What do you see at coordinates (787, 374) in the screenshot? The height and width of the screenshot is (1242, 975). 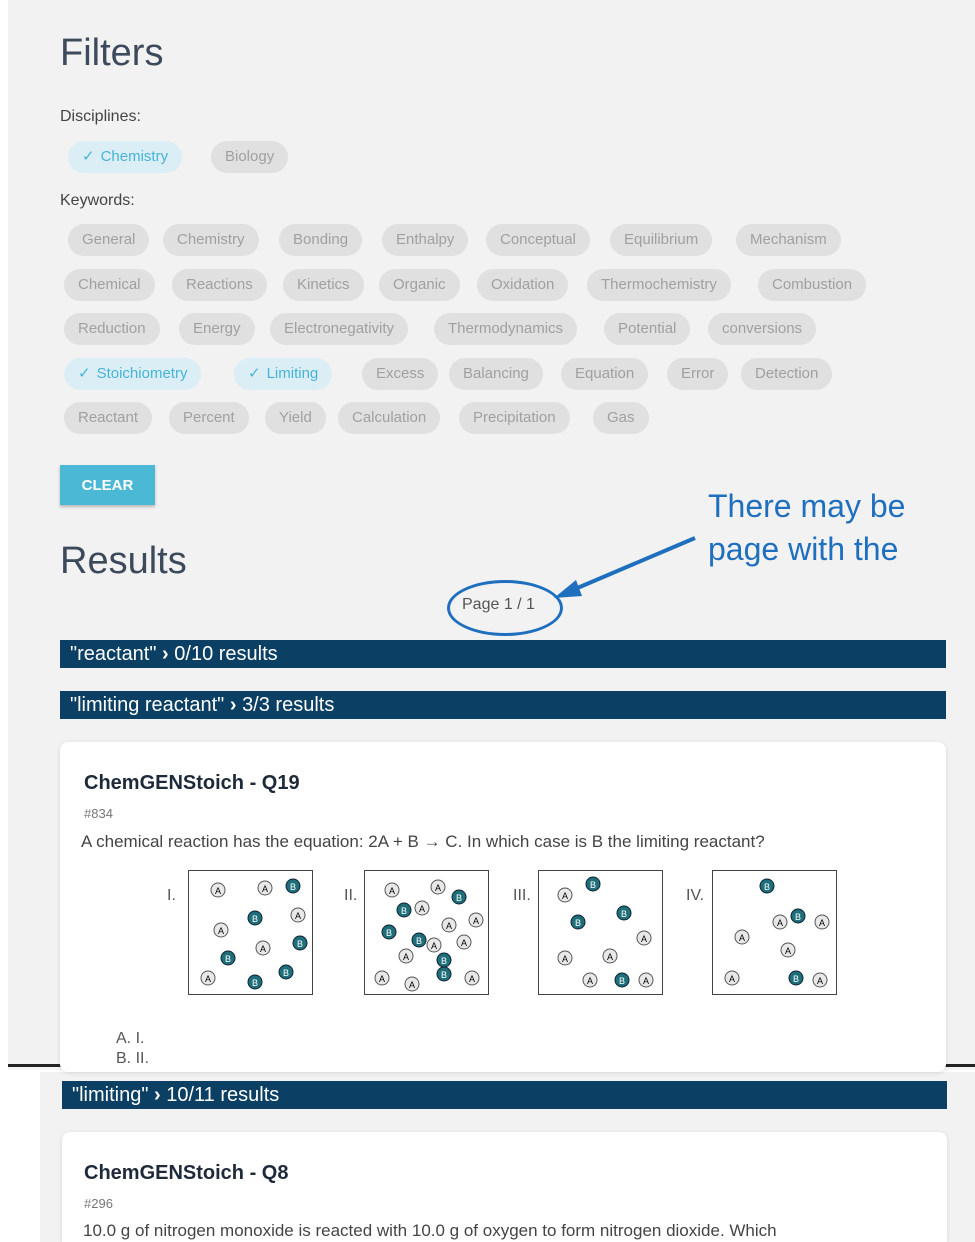 I see `keyword-chip-detection: Detection` at bounding box center [787, 374].